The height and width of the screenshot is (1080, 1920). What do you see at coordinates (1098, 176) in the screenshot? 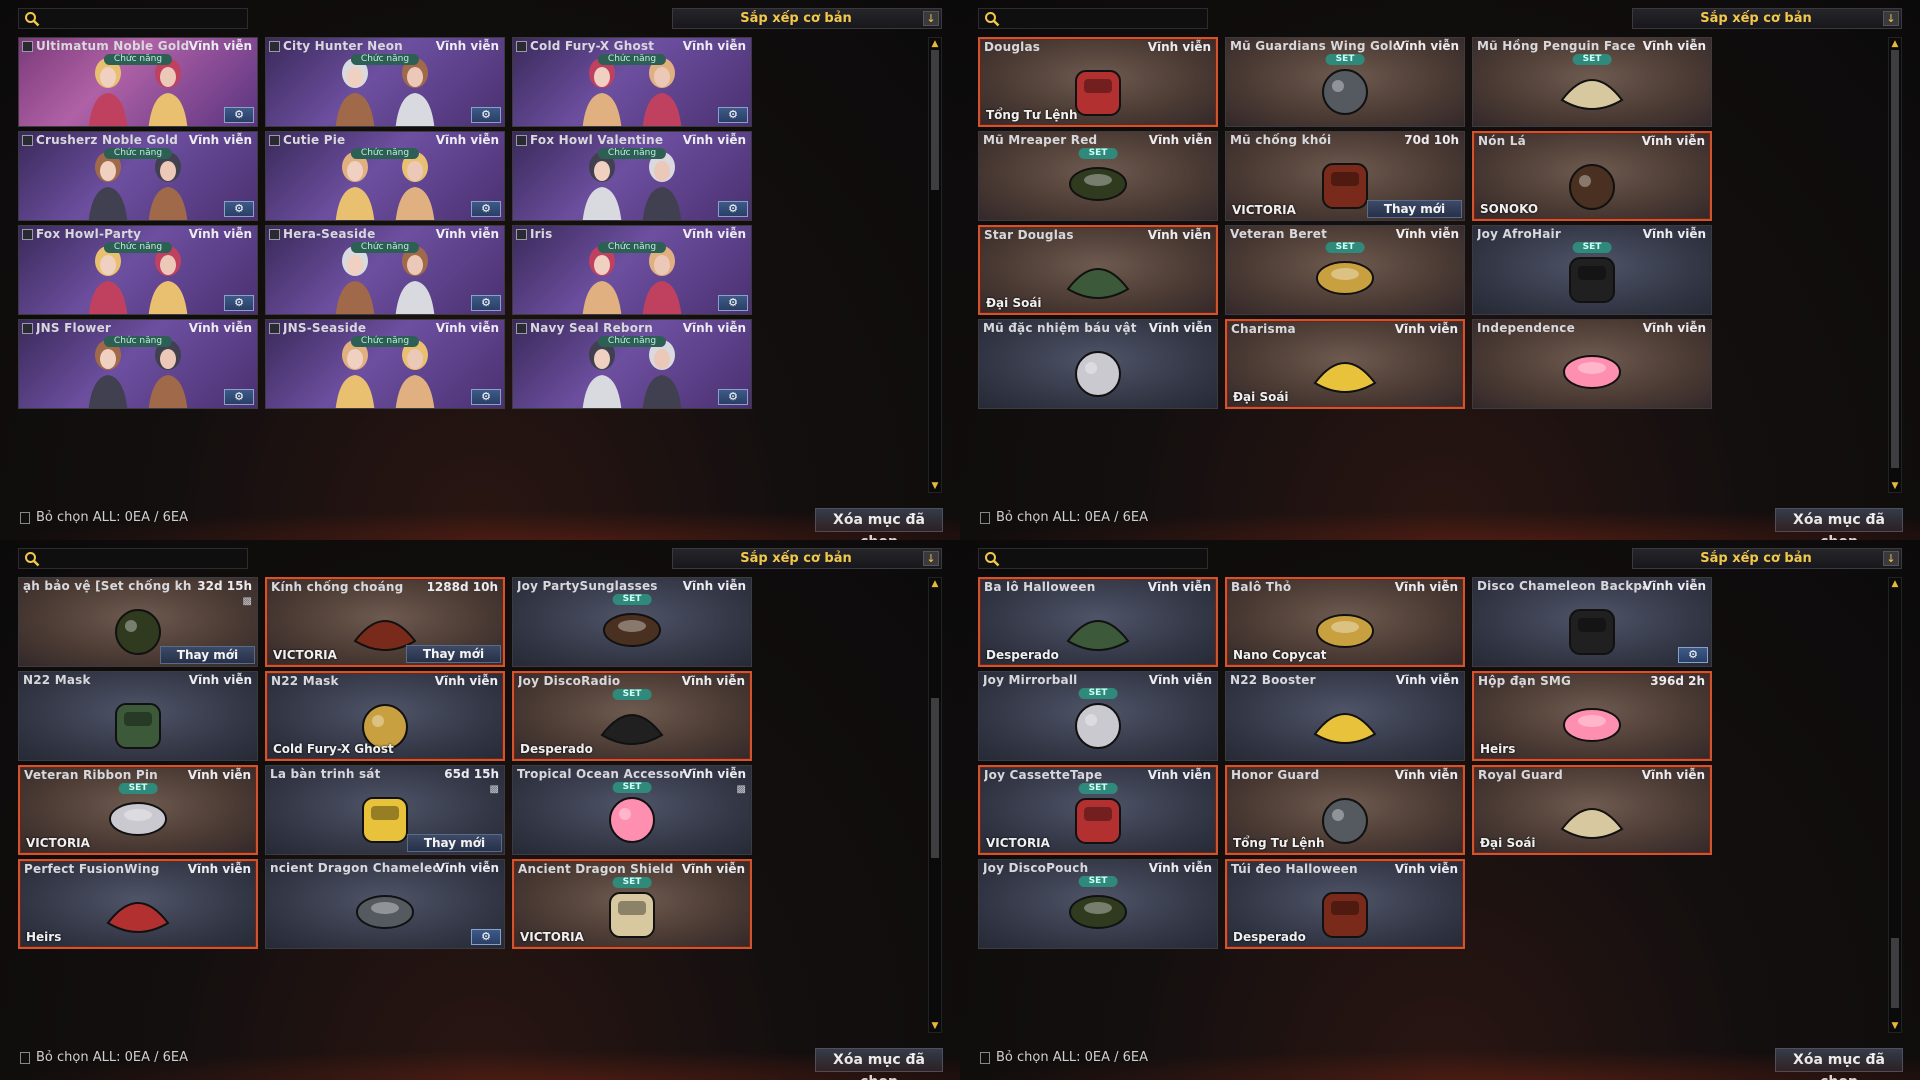
I see `item-card: Mũ Mreaper Red Vĩnh viễn SET` at bounding box center [1098, 176].